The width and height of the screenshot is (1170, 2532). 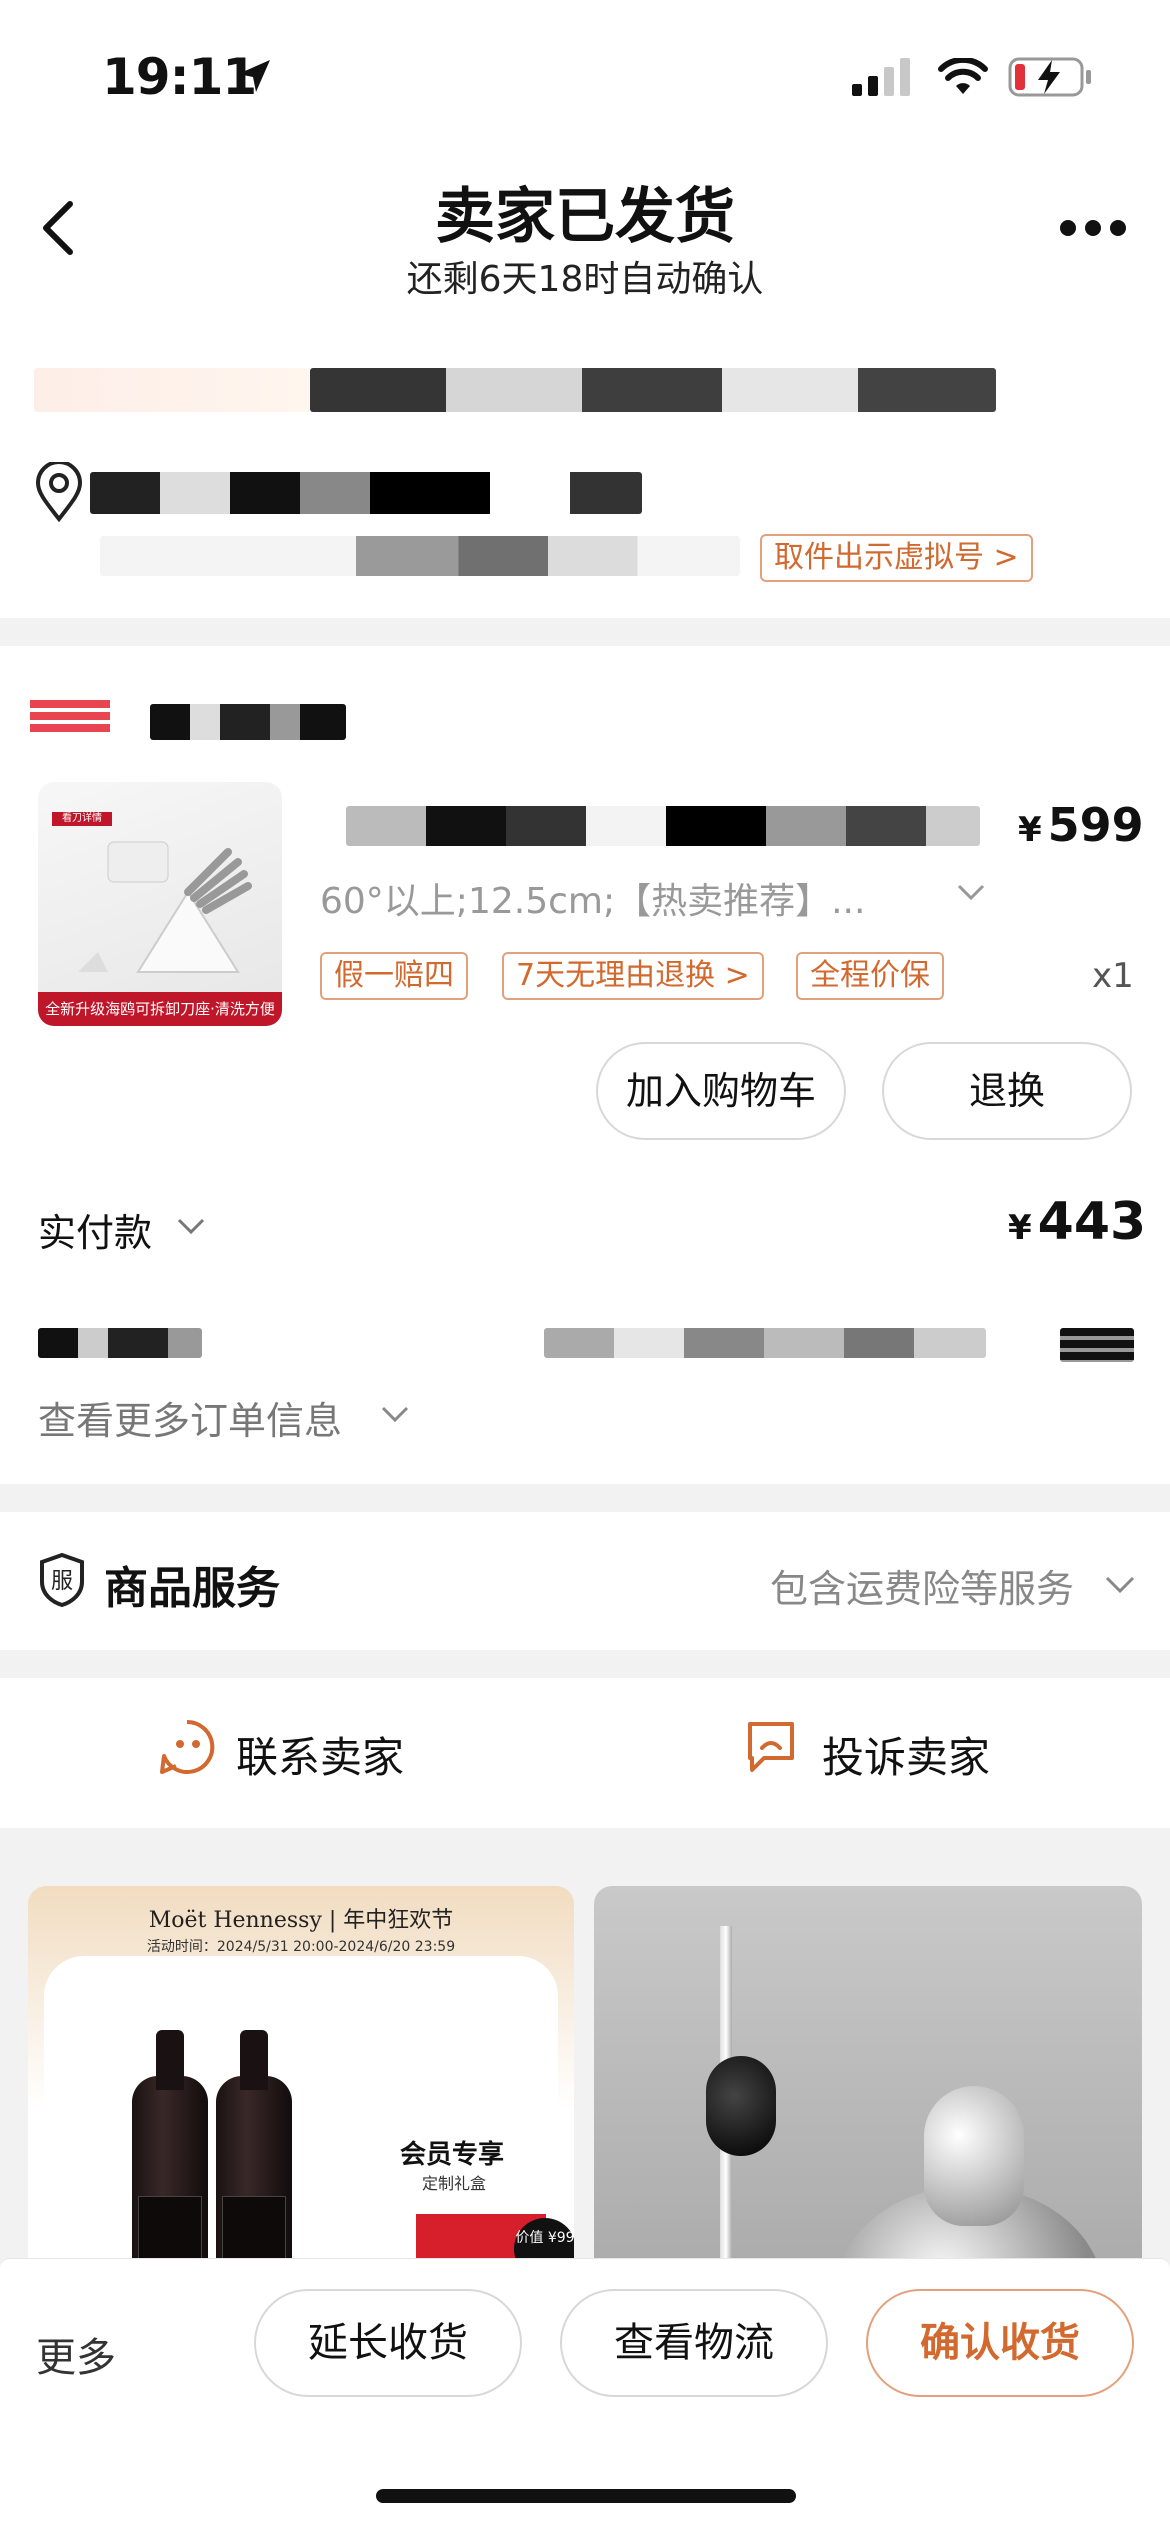 What do you see at coordinates (254, 76) in the screenshot?
I see `location-arrow-icon` at bounding box center [254, 76].